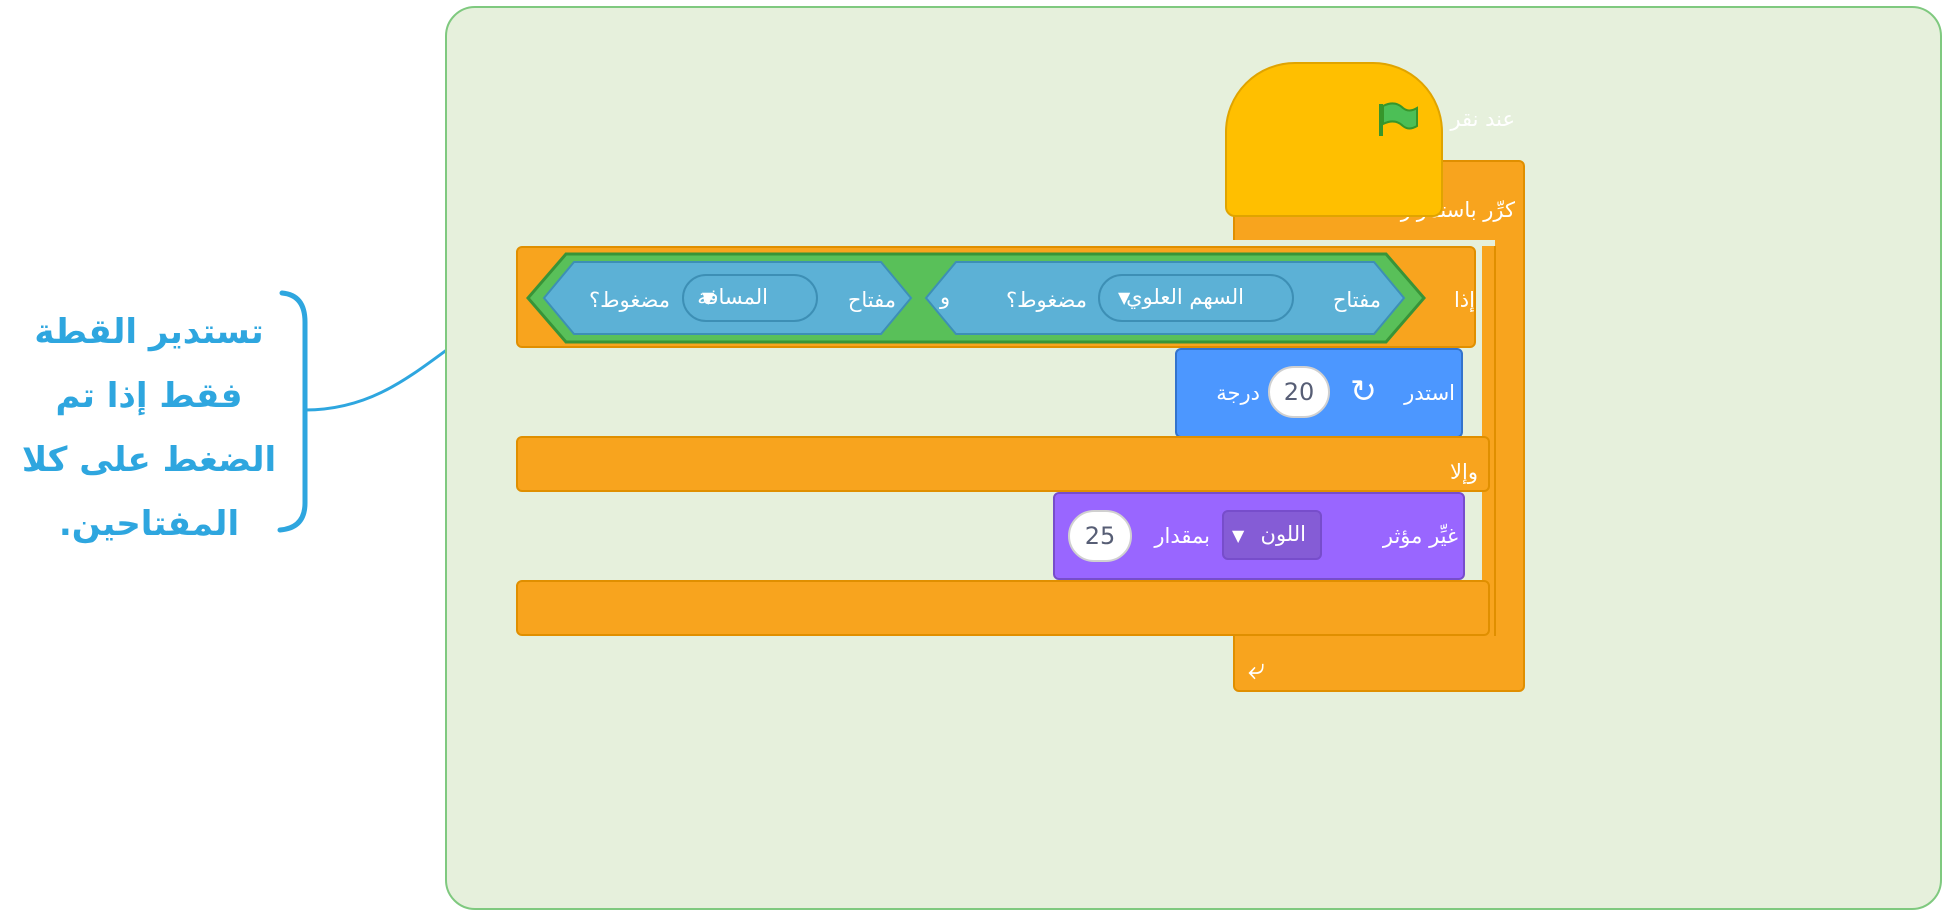 Image resolution: width=1950 pixels, height=920 pixels. What do you see at coordinates (1356, 300) in the screenshot?
I see `key1-prefix: مفتاح` at bounding box center [1356, 300].